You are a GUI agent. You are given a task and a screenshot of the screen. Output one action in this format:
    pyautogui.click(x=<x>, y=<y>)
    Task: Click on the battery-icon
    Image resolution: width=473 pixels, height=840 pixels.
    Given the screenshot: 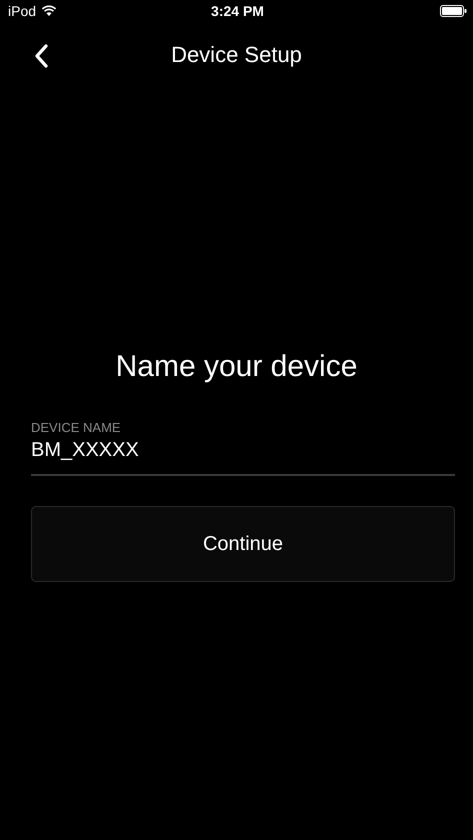 What is the action you would take?
    pyautogui.click(x=453, y=11)
    